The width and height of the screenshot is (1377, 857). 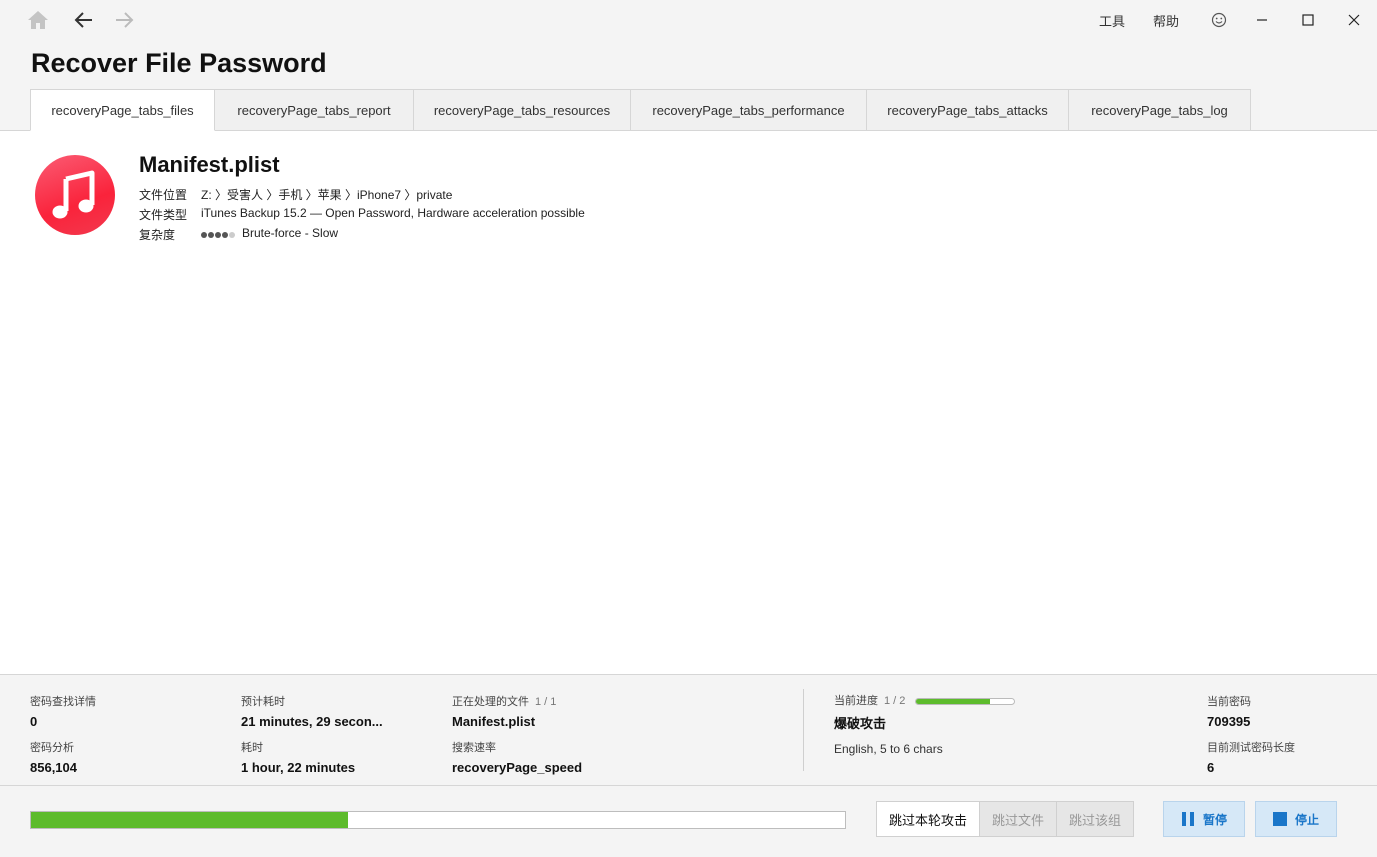 I want to click on file-location-row: 文件位置 Z: 〉受害人 〉手机 〉苹果 〉iPhone7 〉private, so click(x=295, y=194).